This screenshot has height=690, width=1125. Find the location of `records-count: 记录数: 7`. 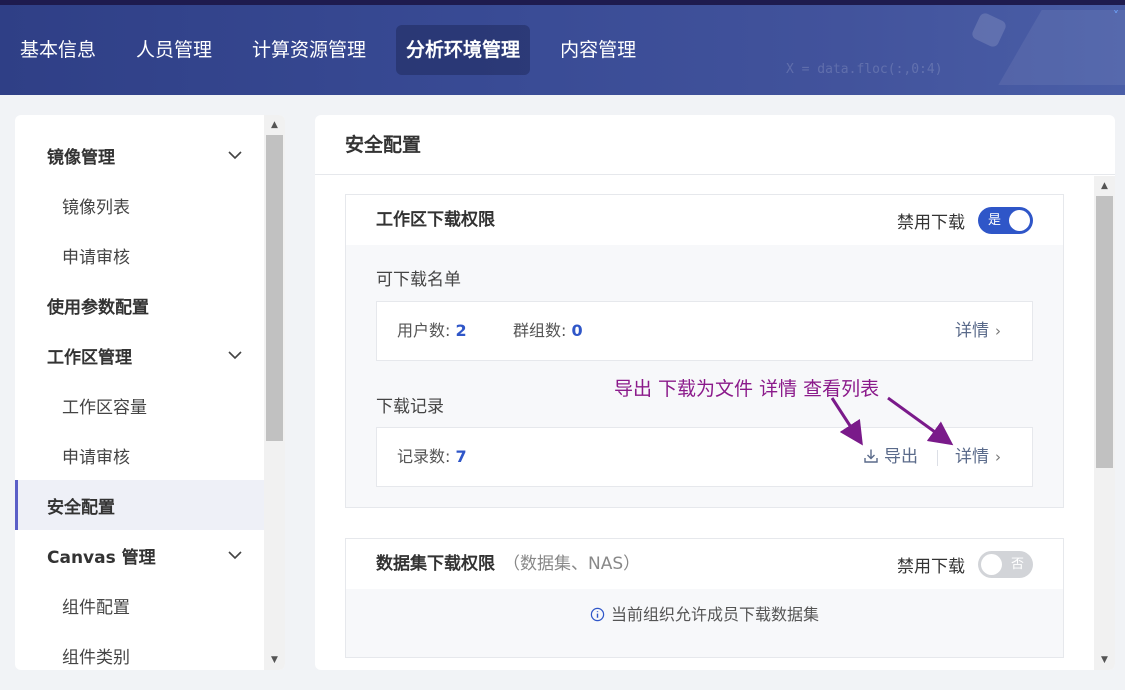

records-count: 记录数: 7 is located at coordinates (432, 457).